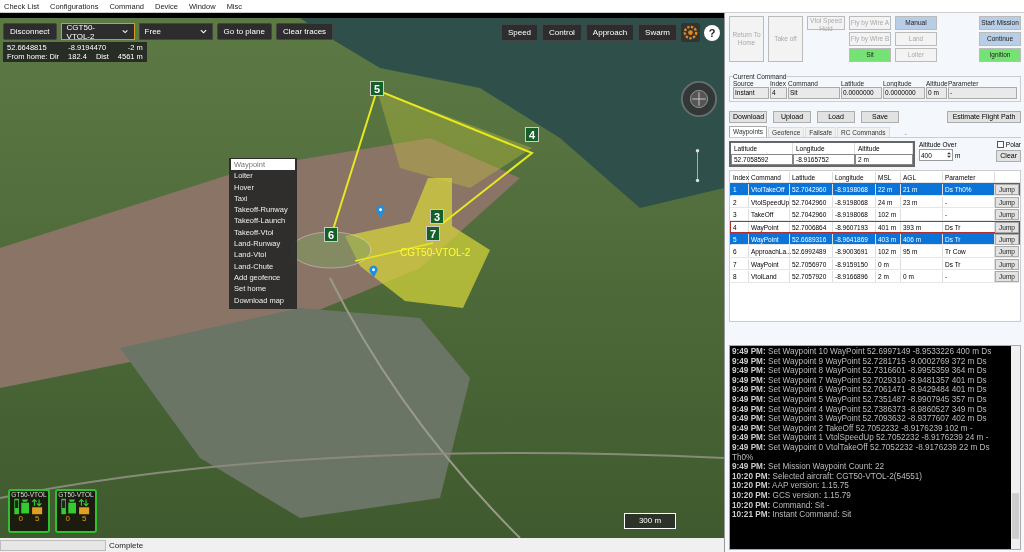 The height and width of the screenshot is (552, 1024). I want to click on status-text: Complete, so click(126, 545).